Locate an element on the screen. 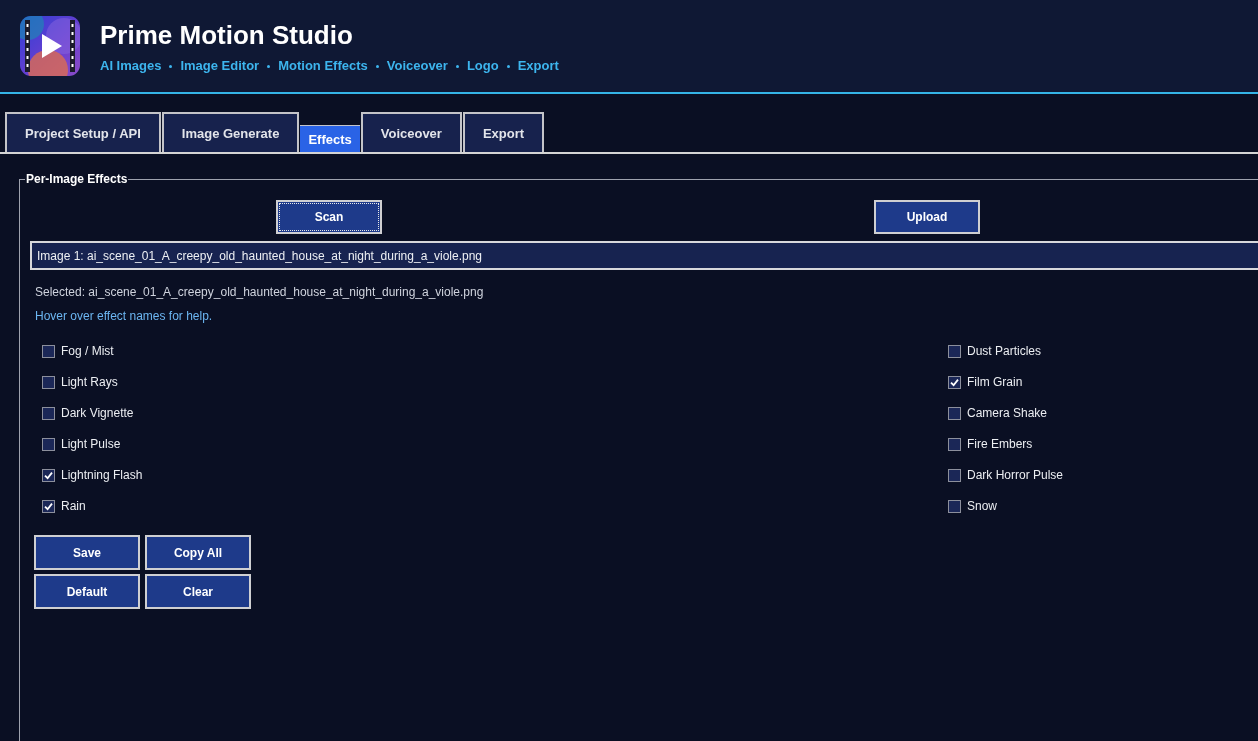 Image resolution: width=1258 pixels, height=741 pixels. checkbox-label: Camera Shake is located at coordinates (1007, 413).